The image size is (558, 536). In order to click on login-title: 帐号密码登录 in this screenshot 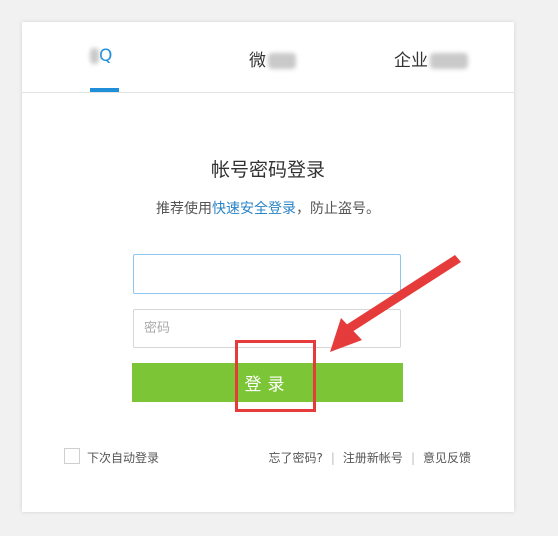, I will do `click(267, 170)`.